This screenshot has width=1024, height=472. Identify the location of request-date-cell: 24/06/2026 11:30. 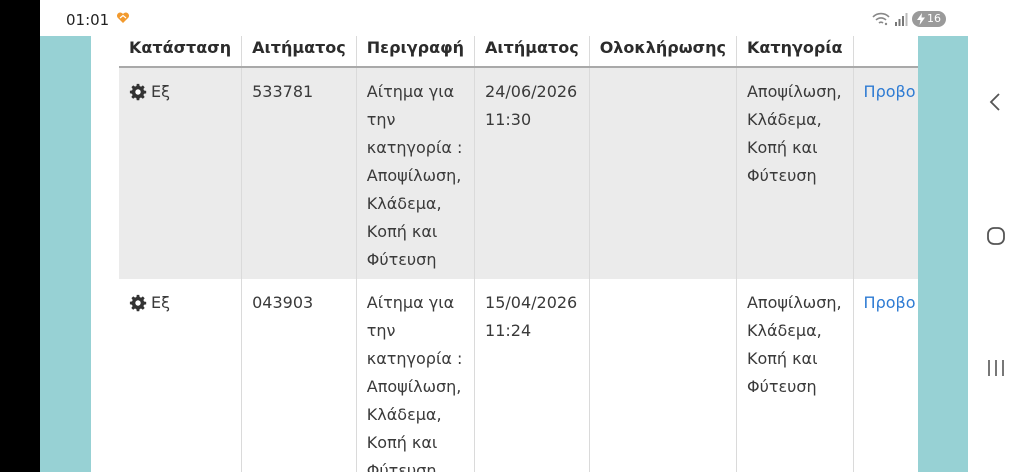
(532, 173).